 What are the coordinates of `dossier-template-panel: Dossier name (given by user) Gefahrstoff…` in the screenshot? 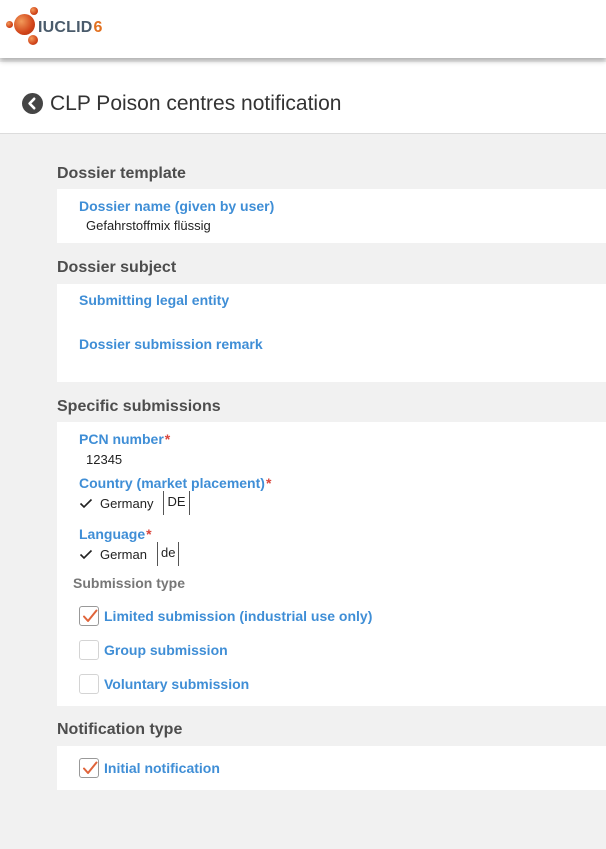 It's located at (331, 216).